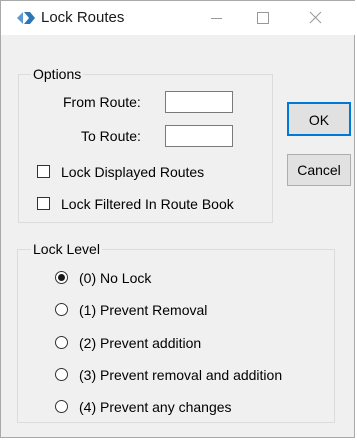 The image size is (357, 440). Describe the element at coordinates (133, 172) in the screenshot. I see `lock-displayed-routes-label: Lock Displayed Routes` at that location.